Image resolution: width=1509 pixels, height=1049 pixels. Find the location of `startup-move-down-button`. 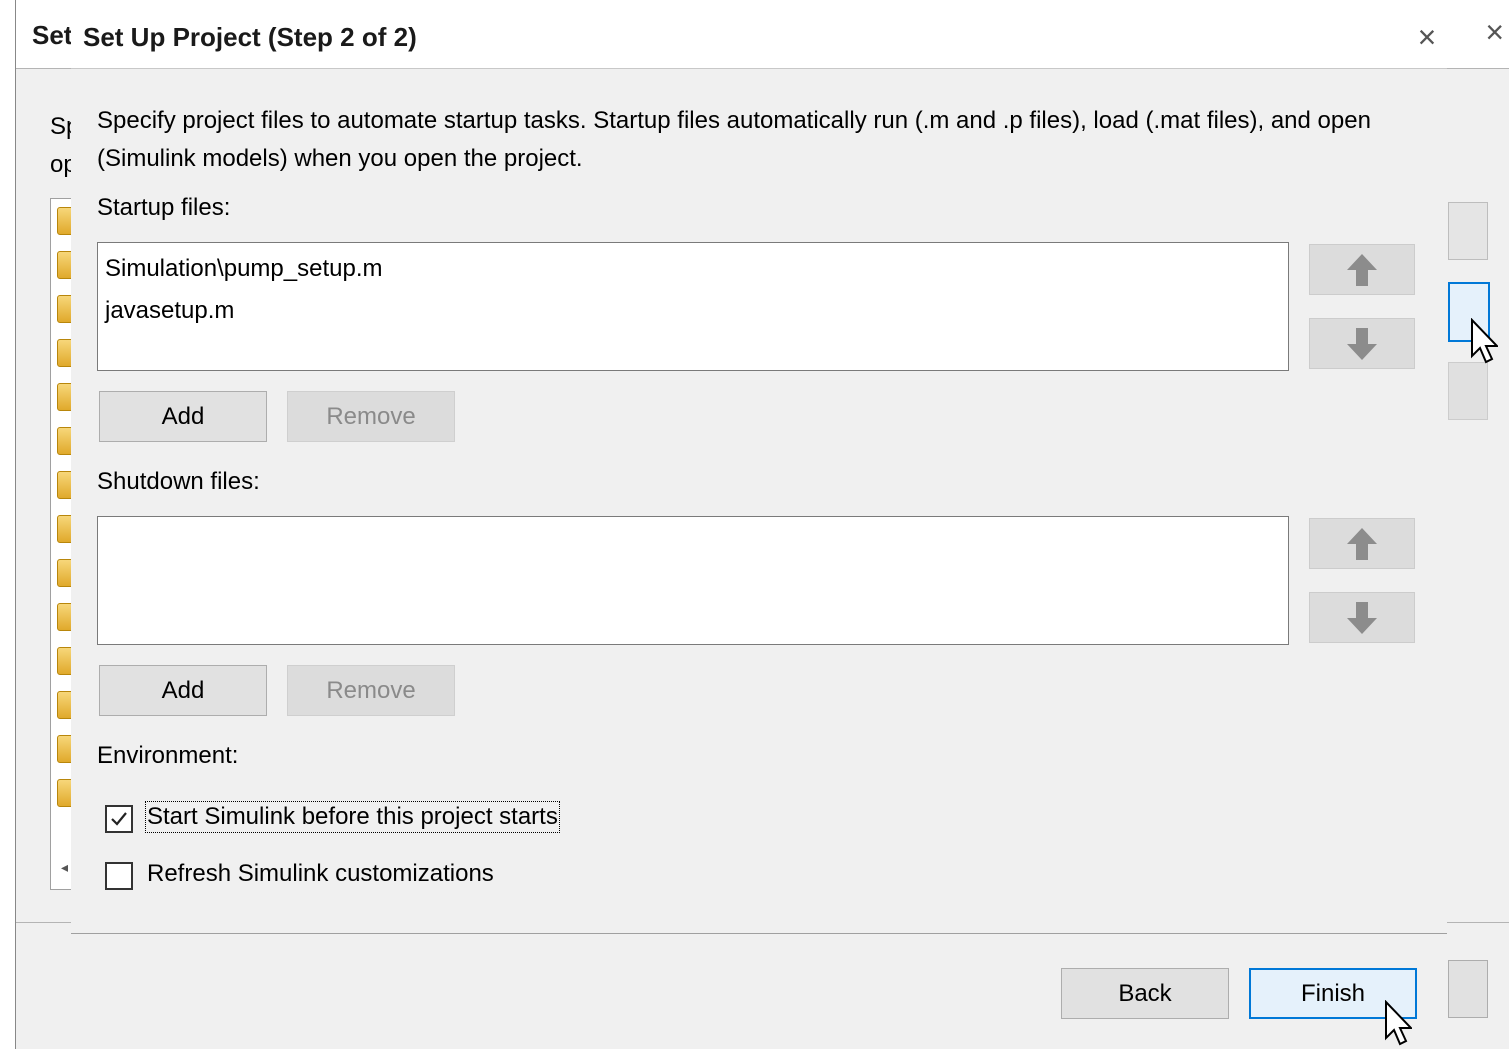

startup-move-down-button is located at coordinates (1362, 343).